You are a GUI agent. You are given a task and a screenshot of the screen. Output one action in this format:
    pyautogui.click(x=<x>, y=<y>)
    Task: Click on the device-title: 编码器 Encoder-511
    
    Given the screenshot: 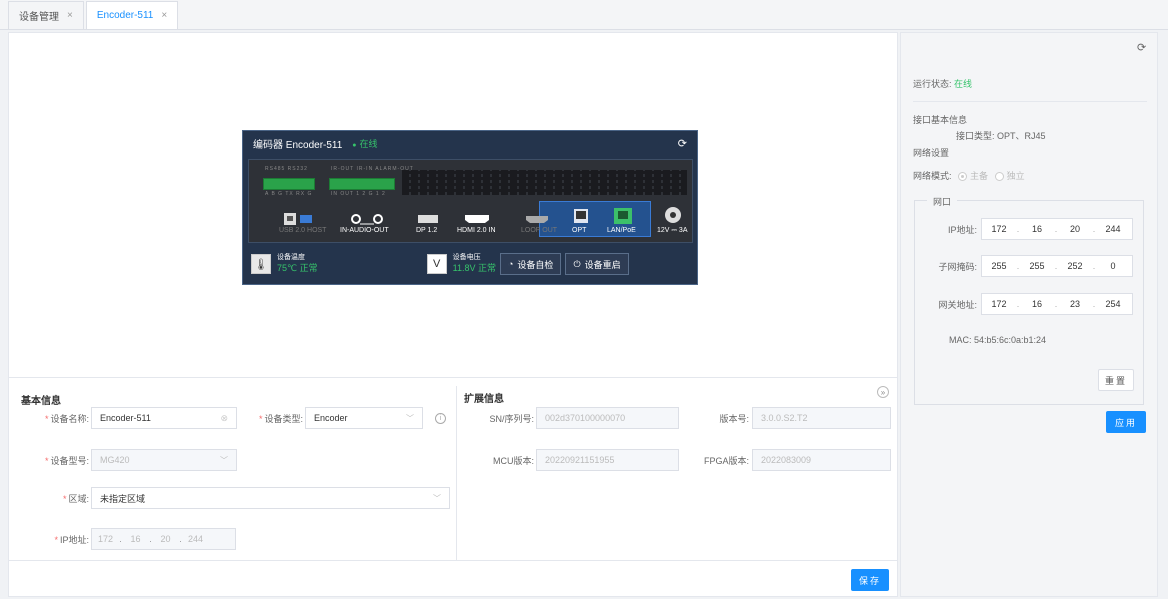 What is the action you would take?
    pyautogui.click(x=298, y=145)
    